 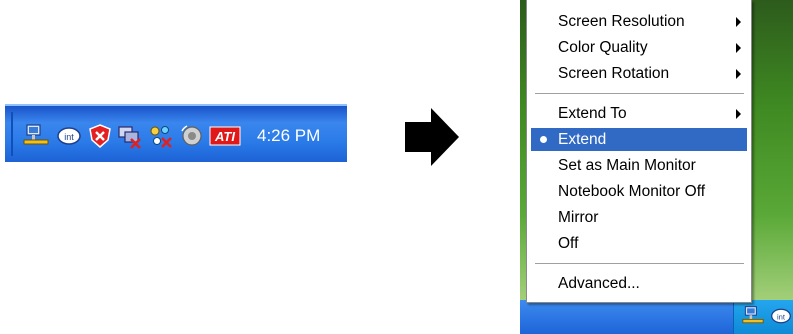 I want to click on taskbar-tray: int, so click(x=763, y=317).